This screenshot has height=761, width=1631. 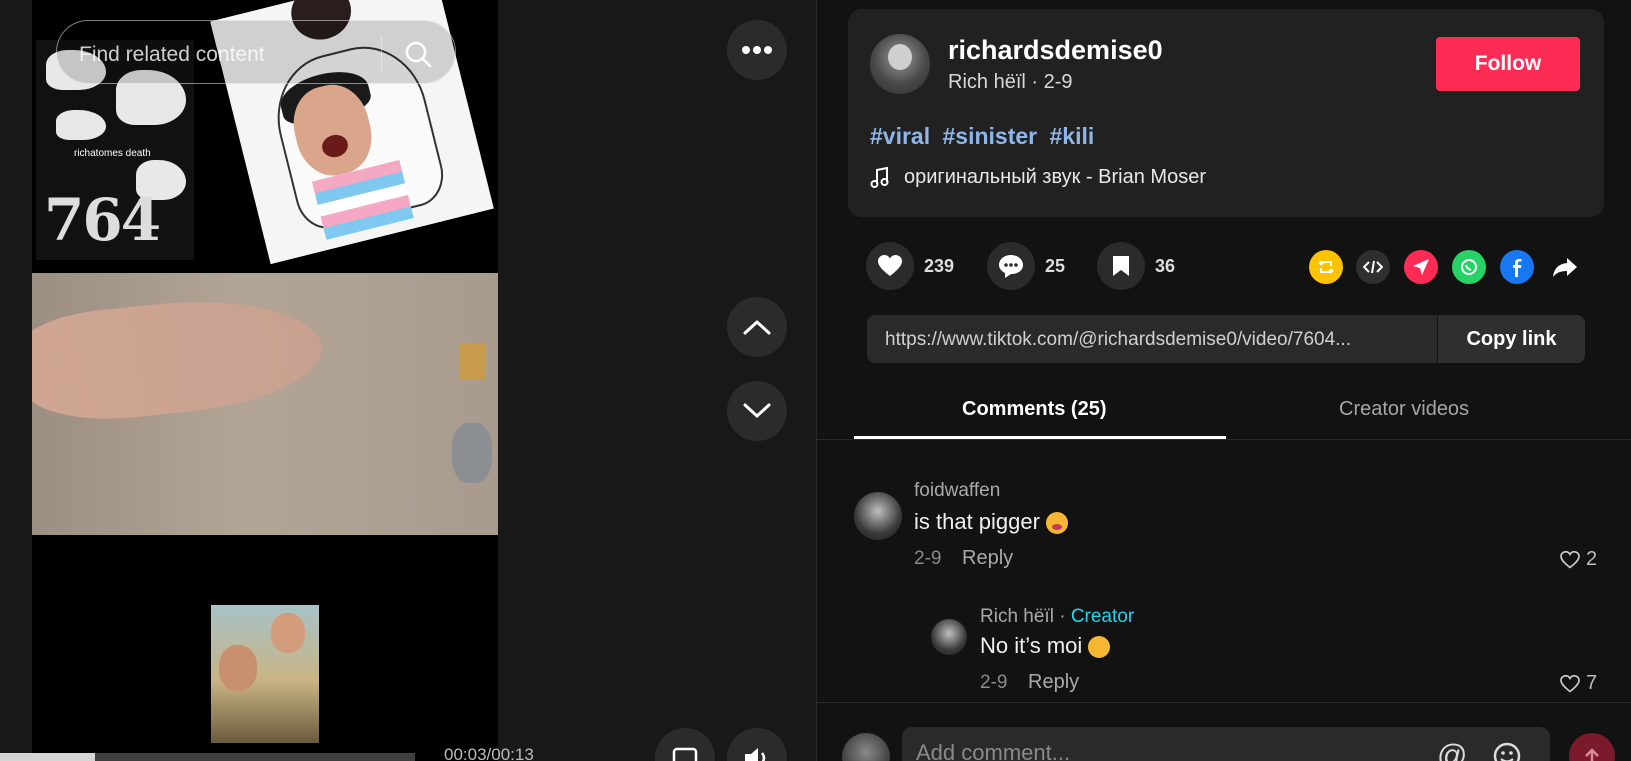 I want to click on save-count: 36, so click(x=1165, y=265).